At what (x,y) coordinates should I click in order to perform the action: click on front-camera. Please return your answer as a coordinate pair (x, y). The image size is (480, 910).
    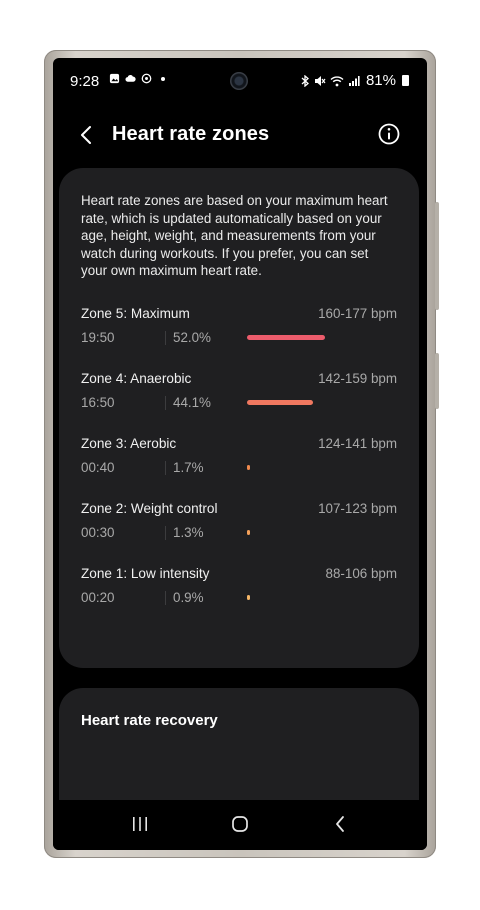
    Looking at the image, I should click on (239, 81).